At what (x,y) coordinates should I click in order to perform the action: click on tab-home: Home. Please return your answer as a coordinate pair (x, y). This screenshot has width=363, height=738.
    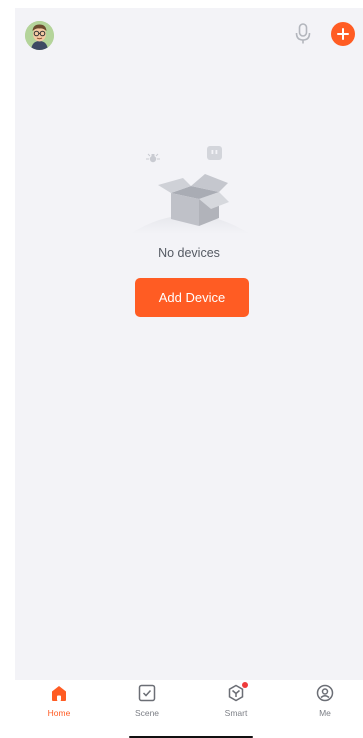
    Looking at the image, I should click on (59, 700).